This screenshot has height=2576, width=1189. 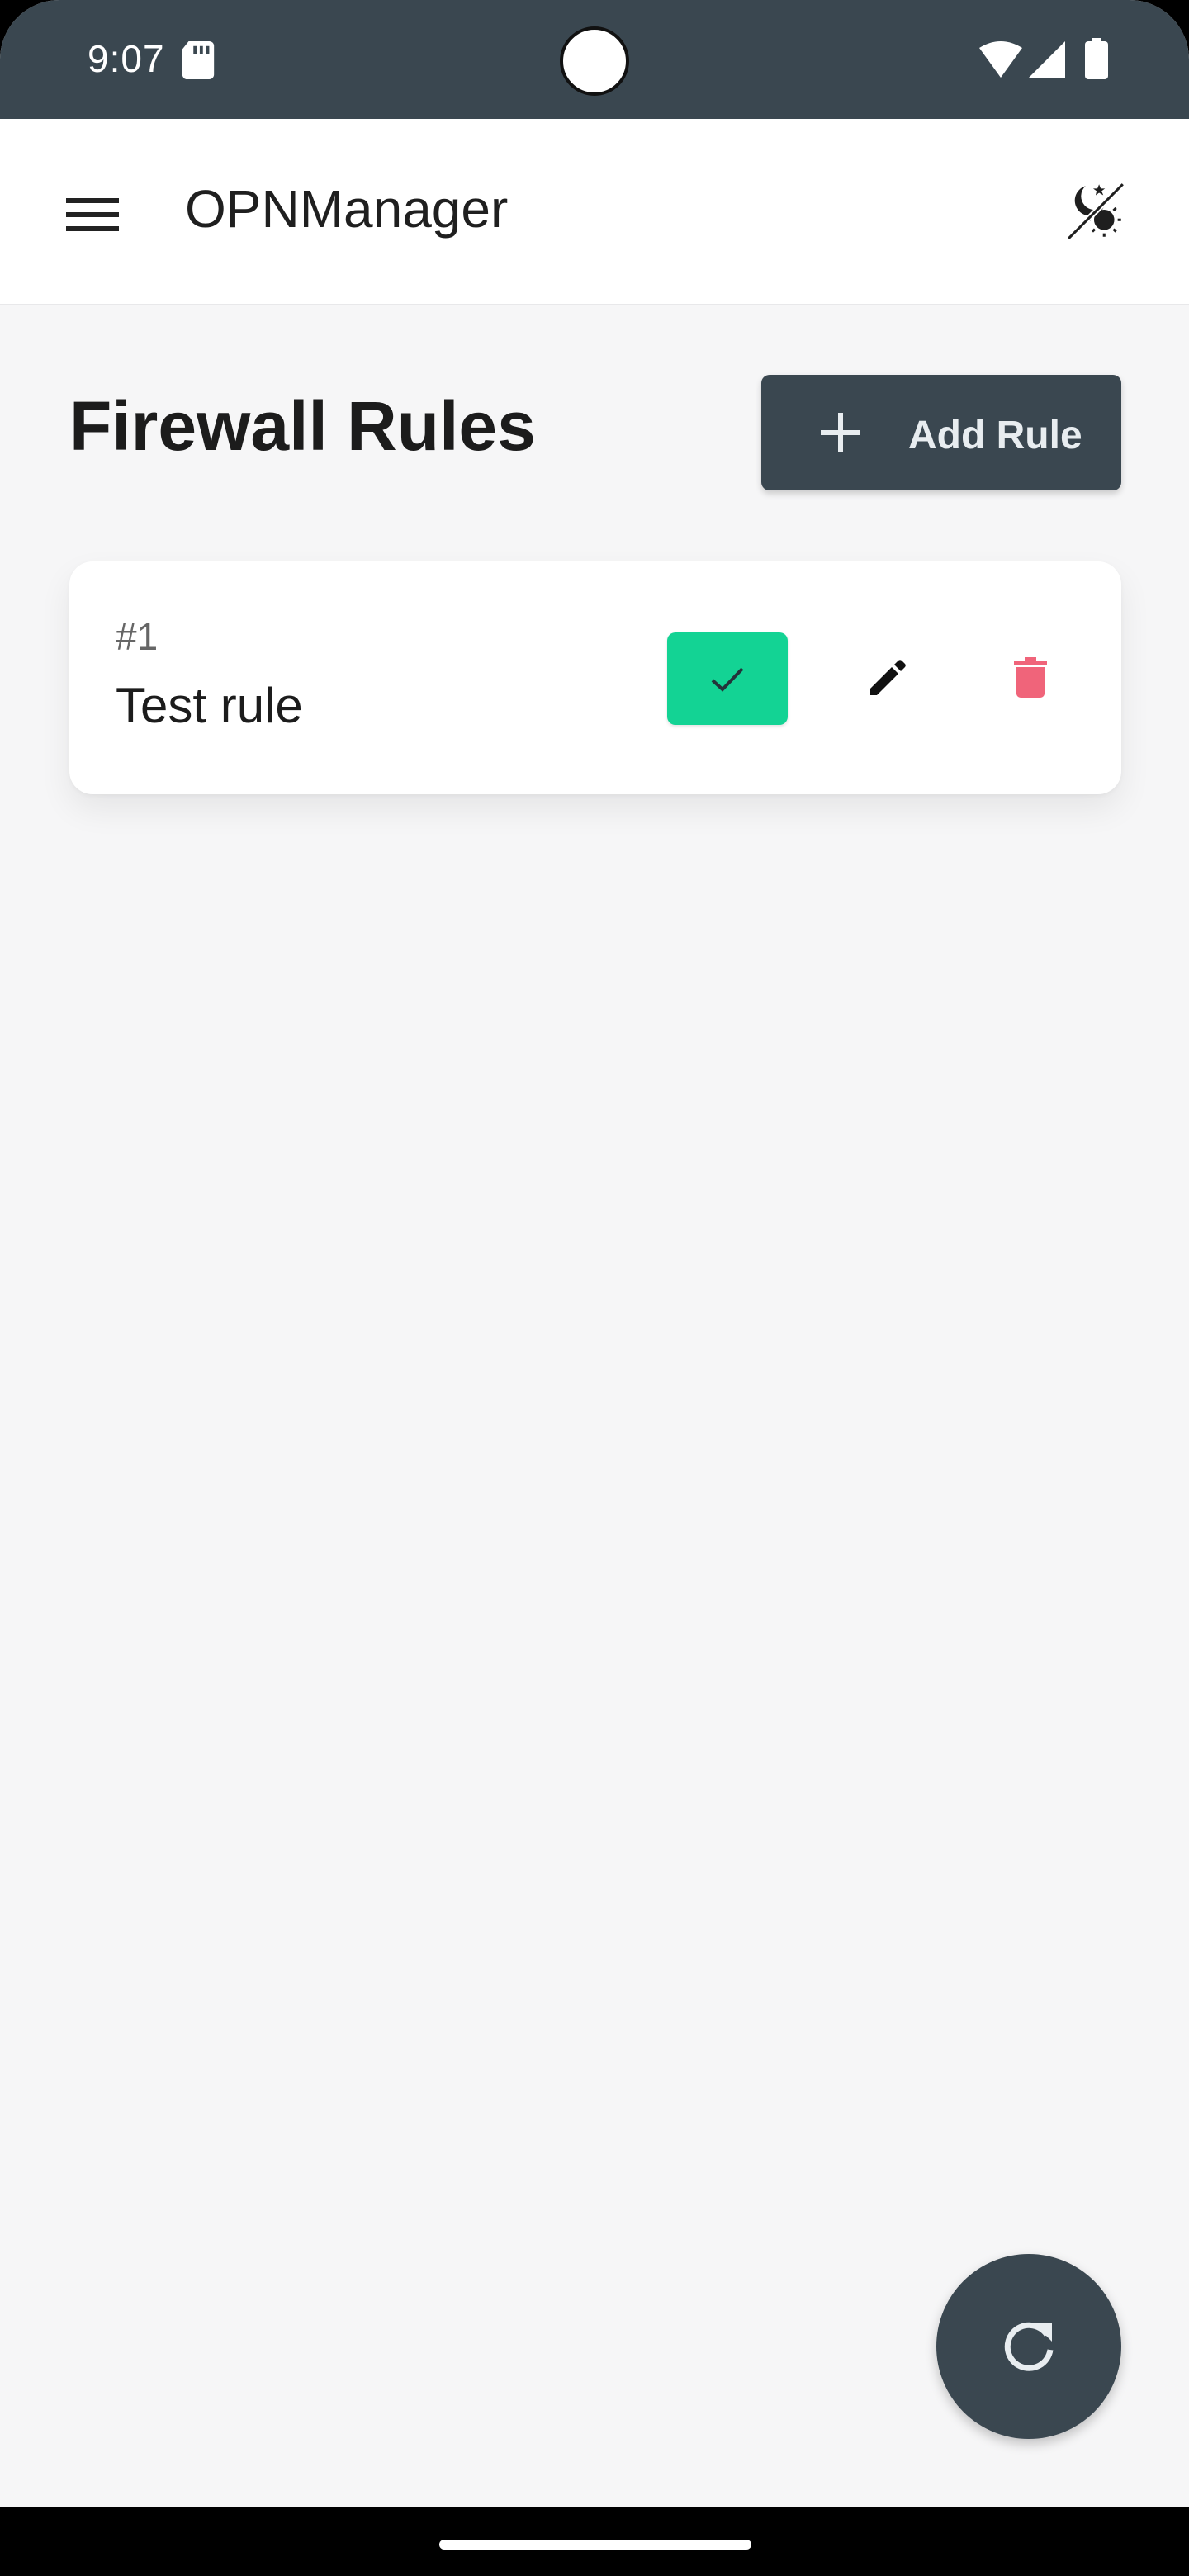 I want to click on rule-enabled-toggle, so click(x=727, y=678).